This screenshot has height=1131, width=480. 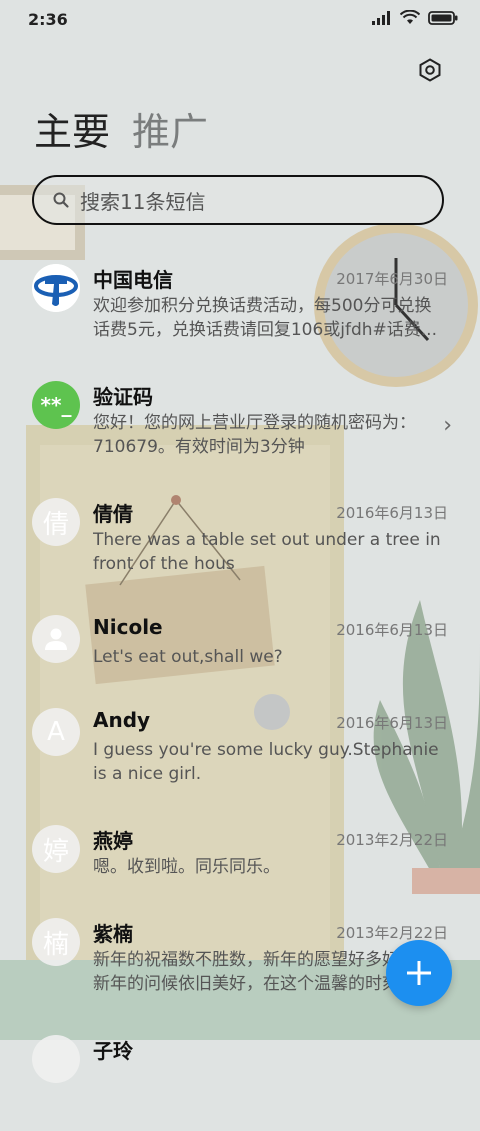 I want to click on avatar: 楠, so click(x=56, y=942).